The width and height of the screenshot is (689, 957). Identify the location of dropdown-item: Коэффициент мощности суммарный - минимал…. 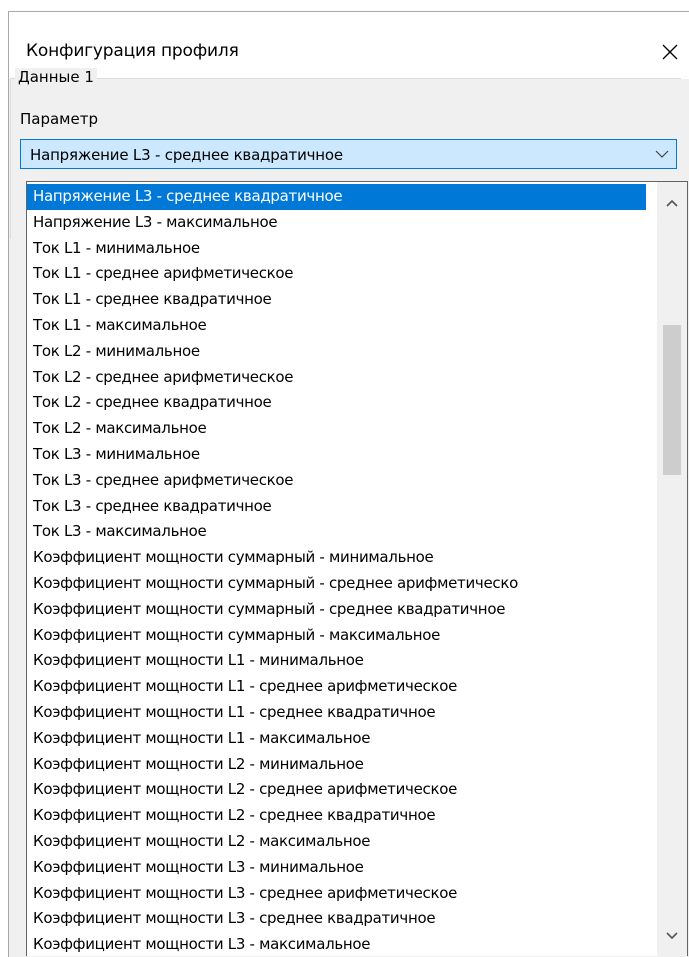
(336, 558).